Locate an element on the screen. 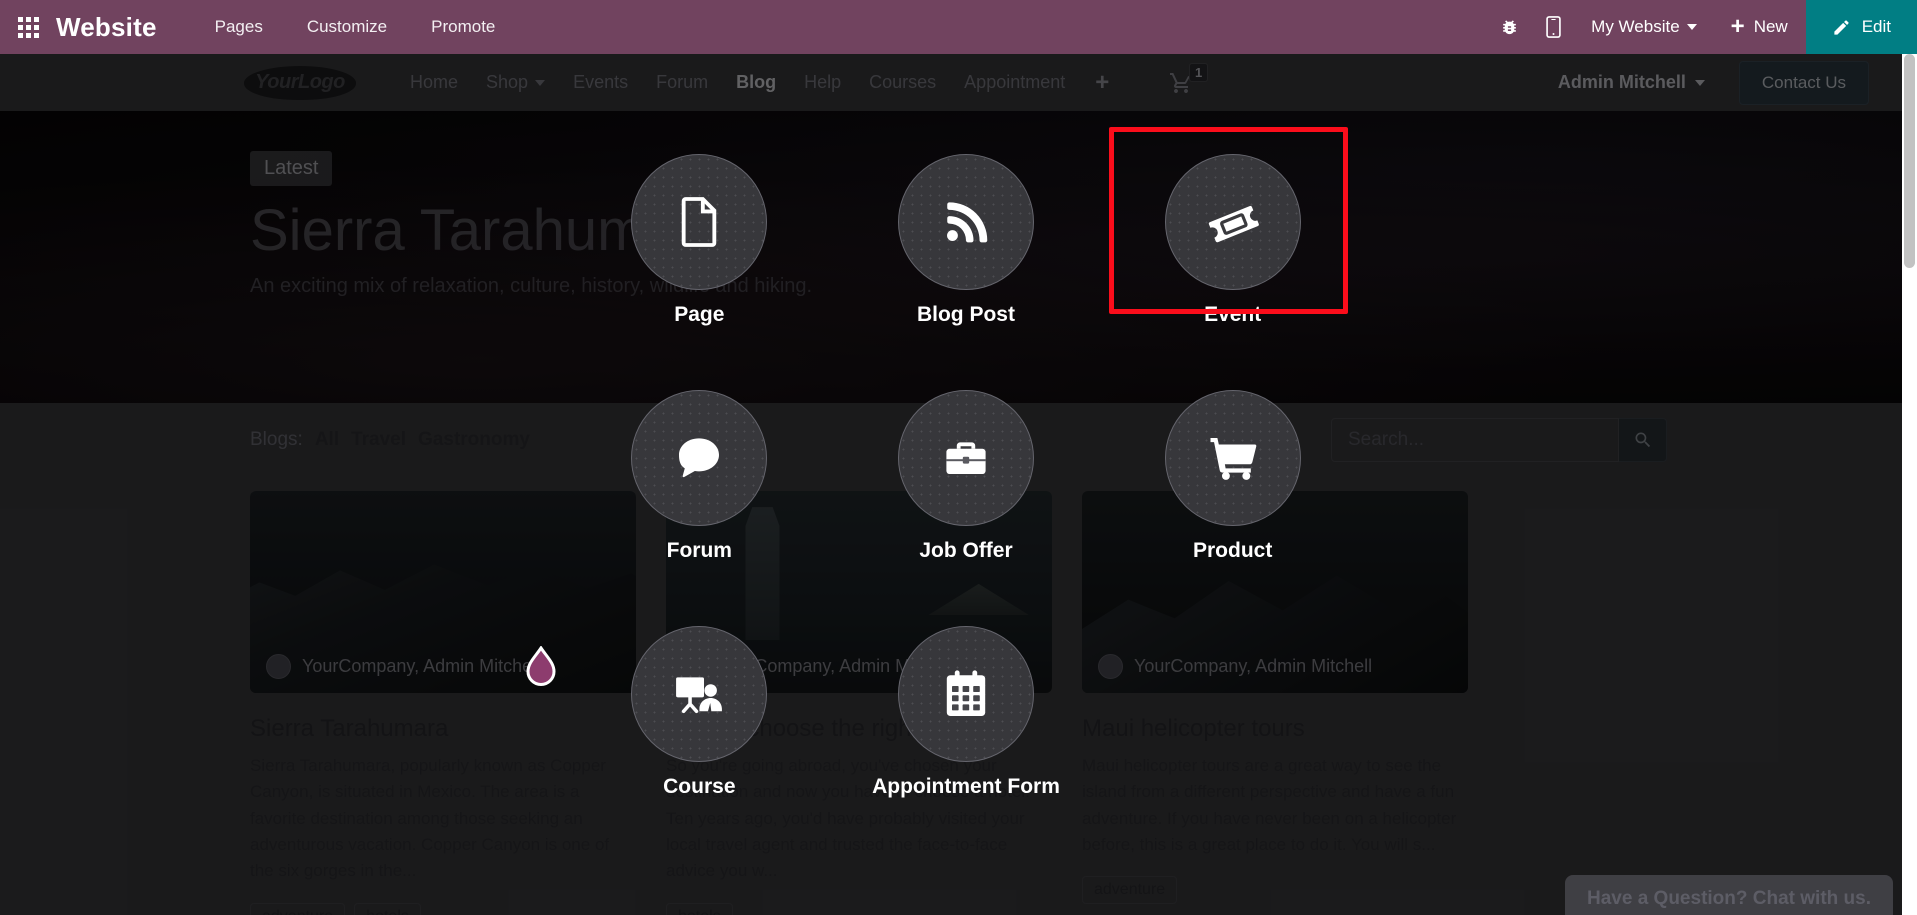  systray-right-group: My Website + New Edit is located at coordinates (1702, 27).